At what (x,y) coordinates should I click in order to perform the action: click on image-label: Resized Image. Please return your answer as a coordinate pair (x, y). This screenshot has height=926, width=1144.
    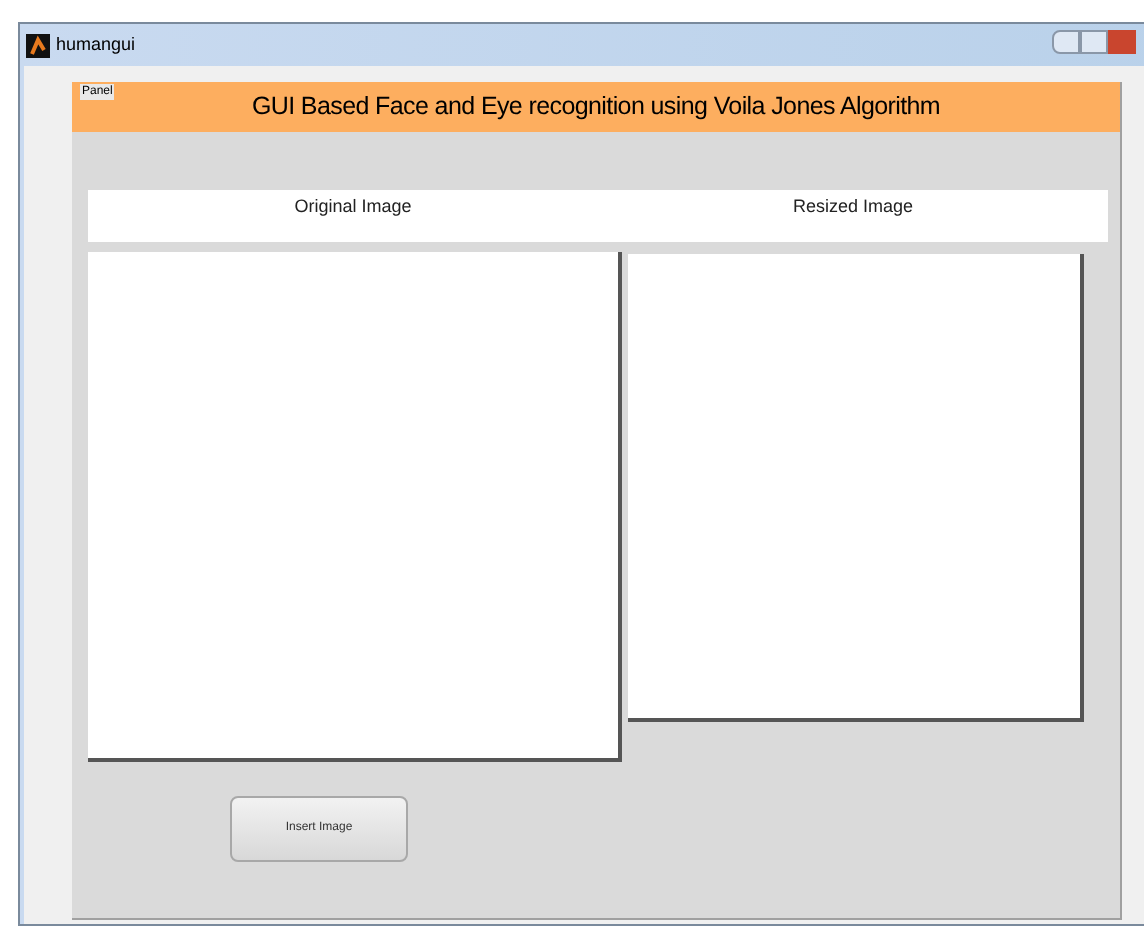
    Looking at the image, I should click on (853, 207).